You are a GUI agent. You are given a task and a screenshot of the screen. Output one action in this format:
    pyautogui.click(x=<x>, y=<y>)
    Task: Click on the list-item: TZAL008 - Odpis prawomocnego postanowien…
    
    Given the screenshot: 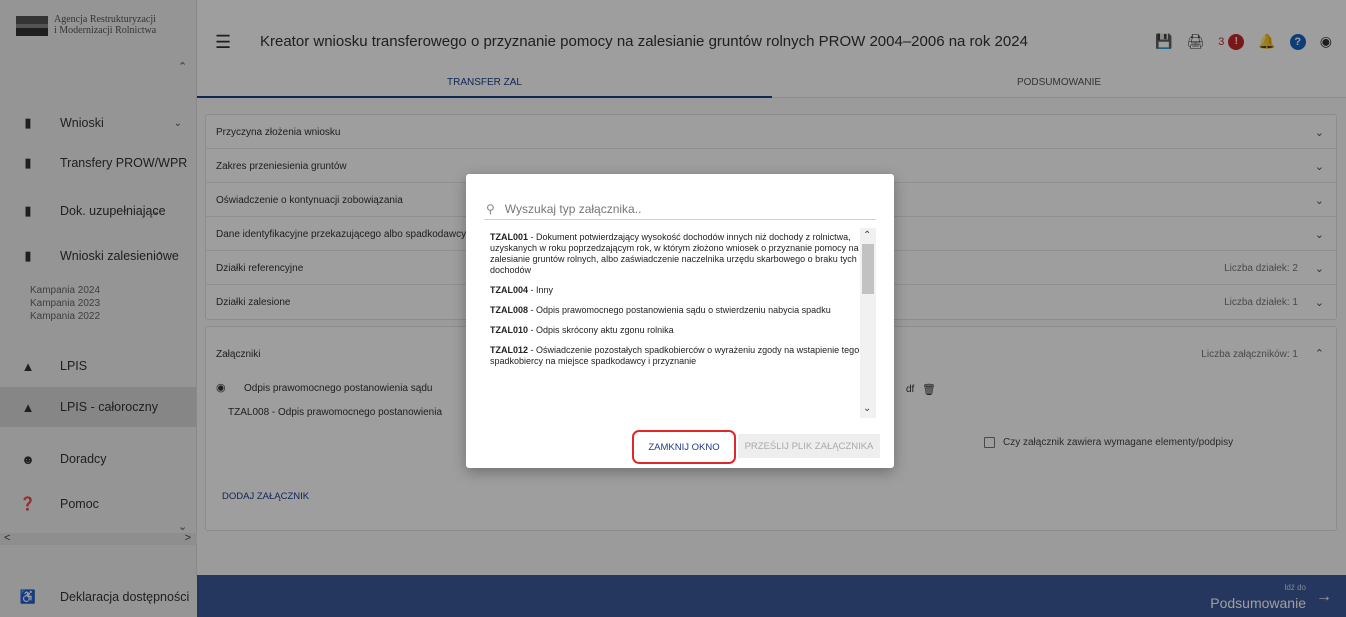 What is the action you would take?
    pyautogui.click(x=676, y=310)
    